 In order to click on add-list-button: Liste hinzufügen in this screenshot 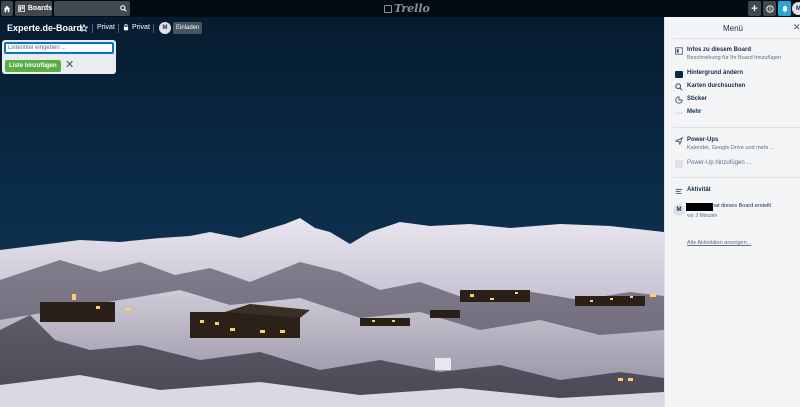, I will do `click(33, 66)`.